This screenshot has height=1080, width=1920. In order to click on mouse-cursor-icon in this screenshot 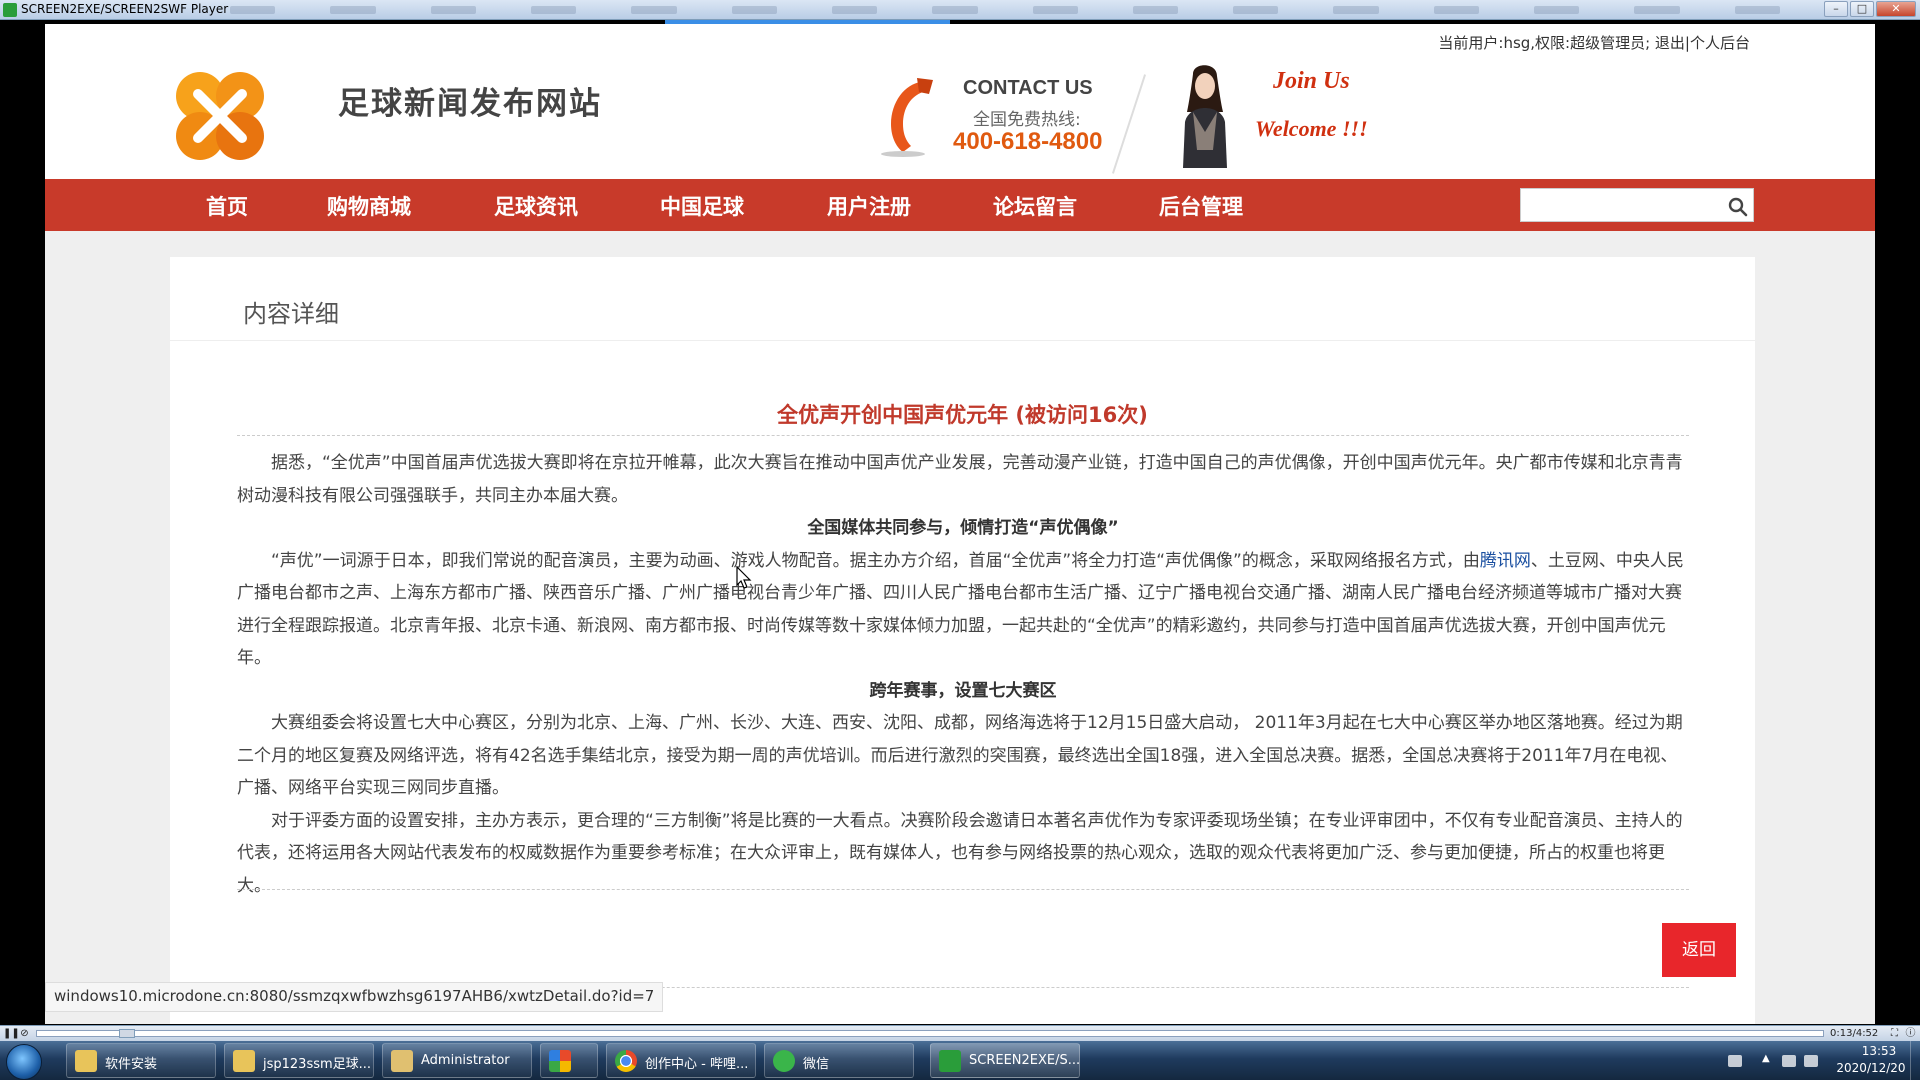, I will do `click(744, 577)`.